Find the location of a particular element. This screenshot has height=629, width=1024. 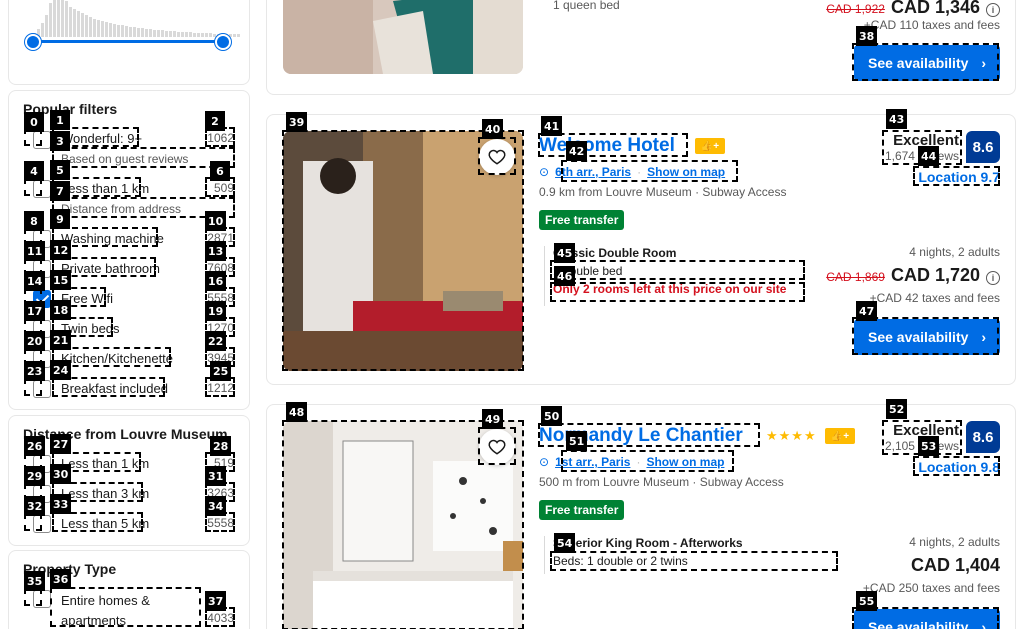

som-marker: 48 is located at coordinates (297, 412).